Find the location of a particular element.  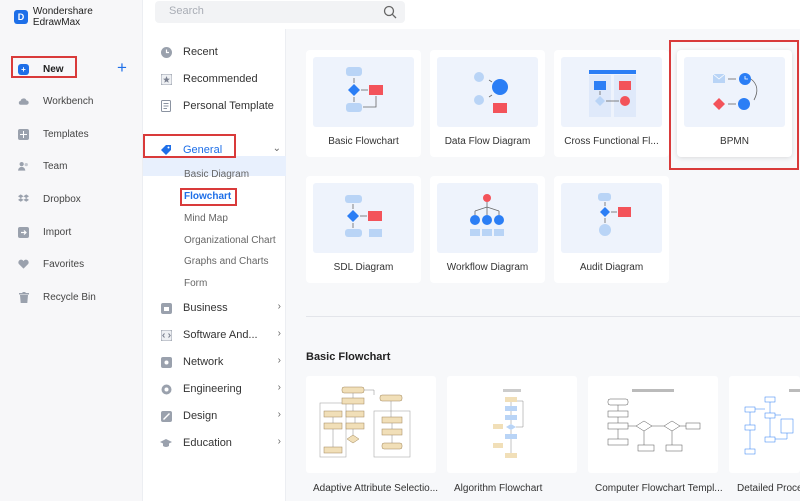

category-software: Software And... › is located at coordinates (220, 335).